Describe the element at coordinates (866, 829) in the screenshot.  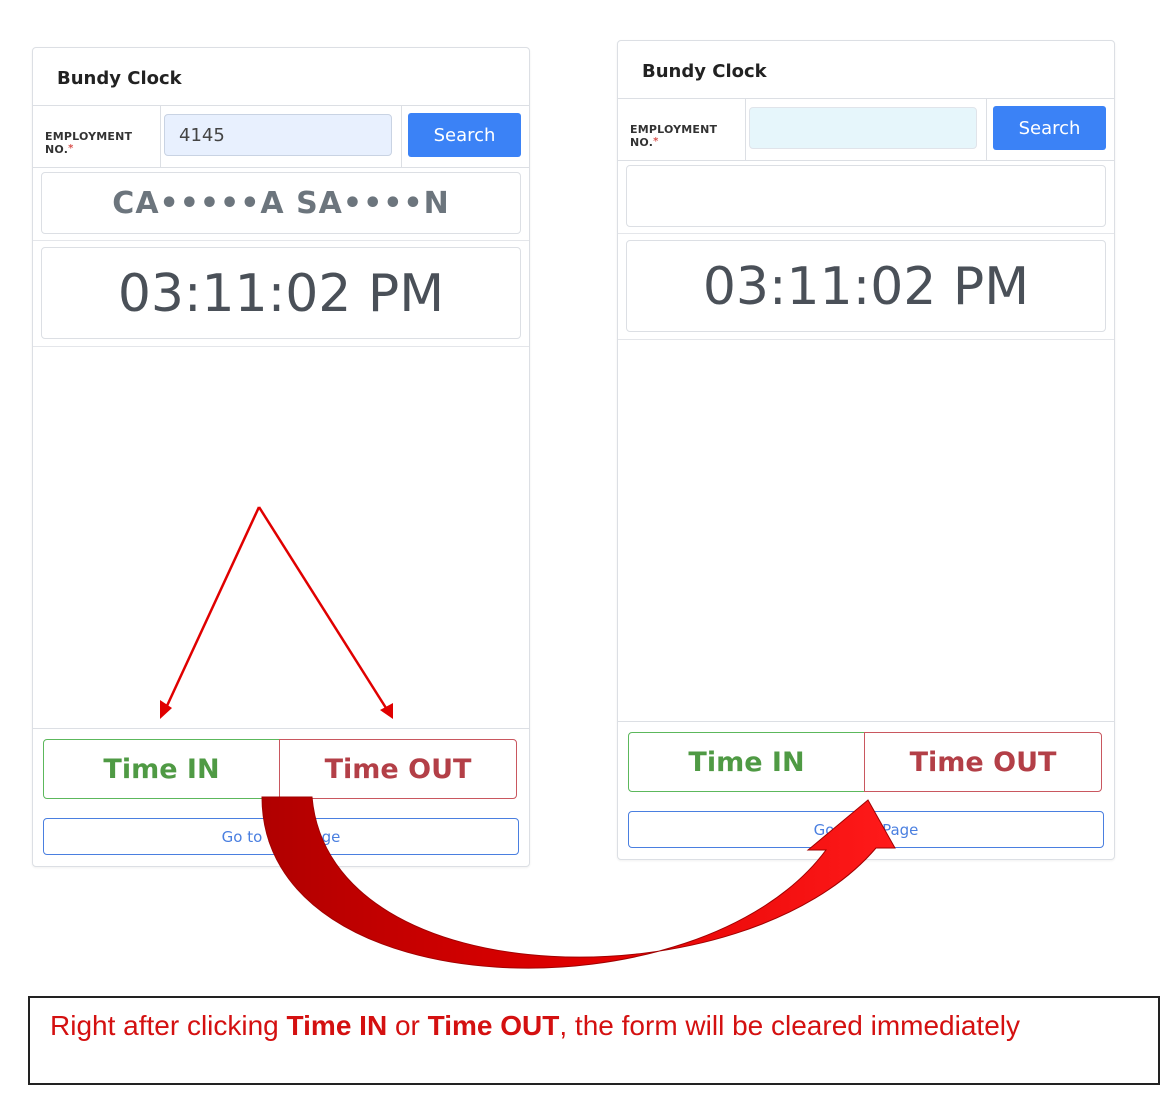
I see `go-to-page-button: Go Page` at that location.